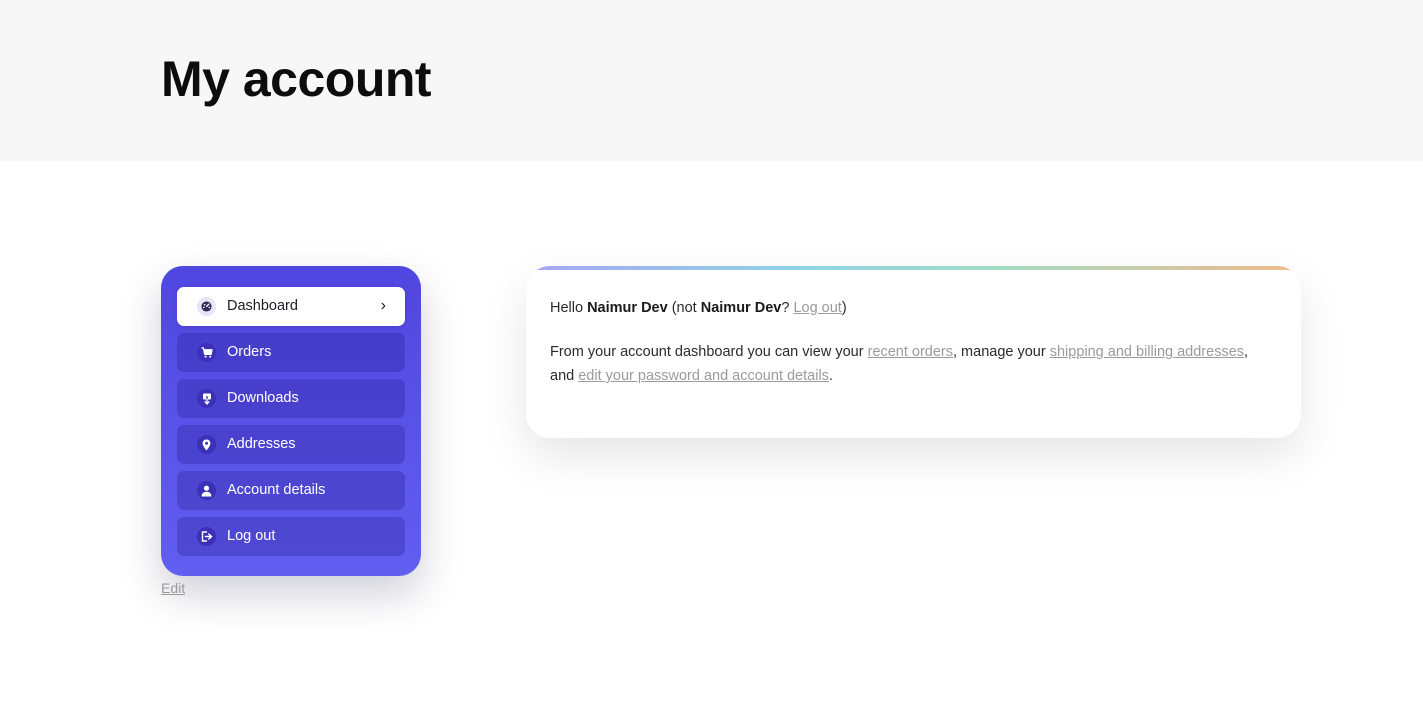 Image resolution: width=1423 pixels, height=712 pixels. I want to click on recent-orders-link: recent orders, so click(910, 352).